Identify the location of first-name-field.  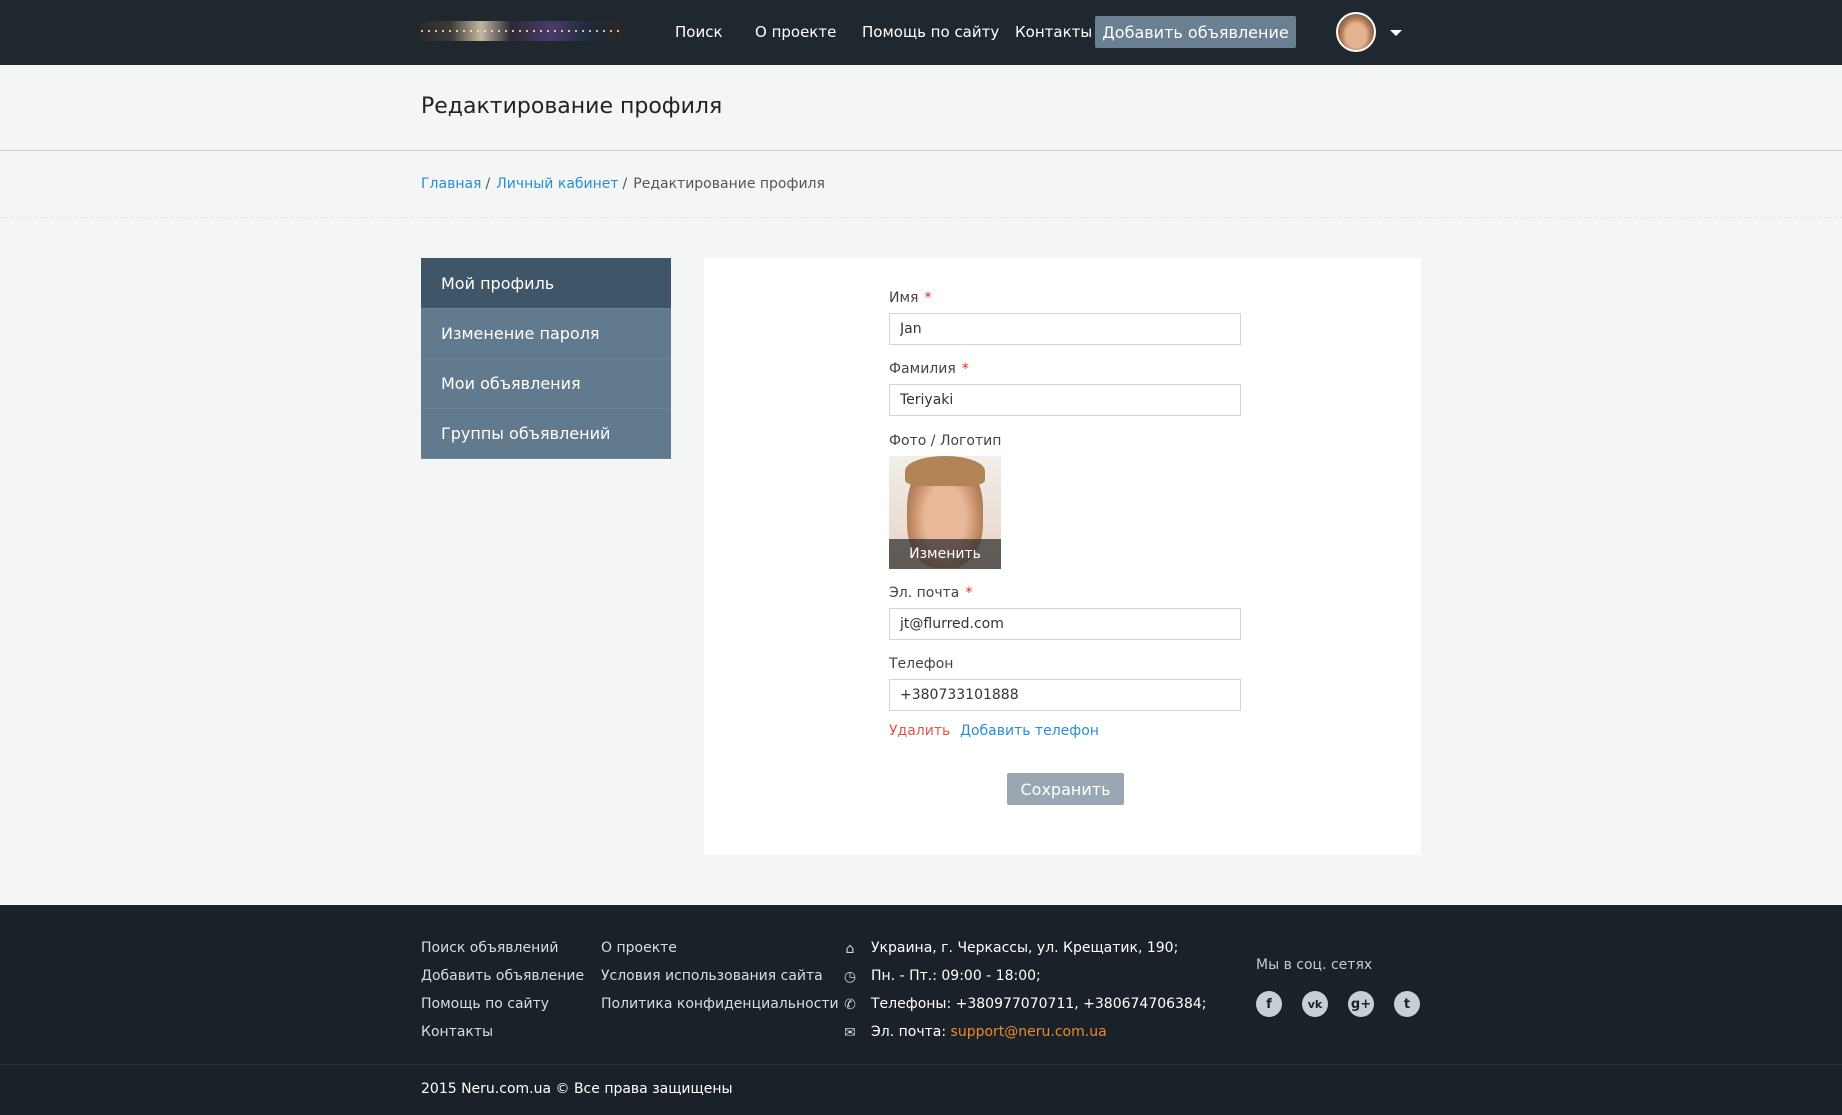
(1065, 329).